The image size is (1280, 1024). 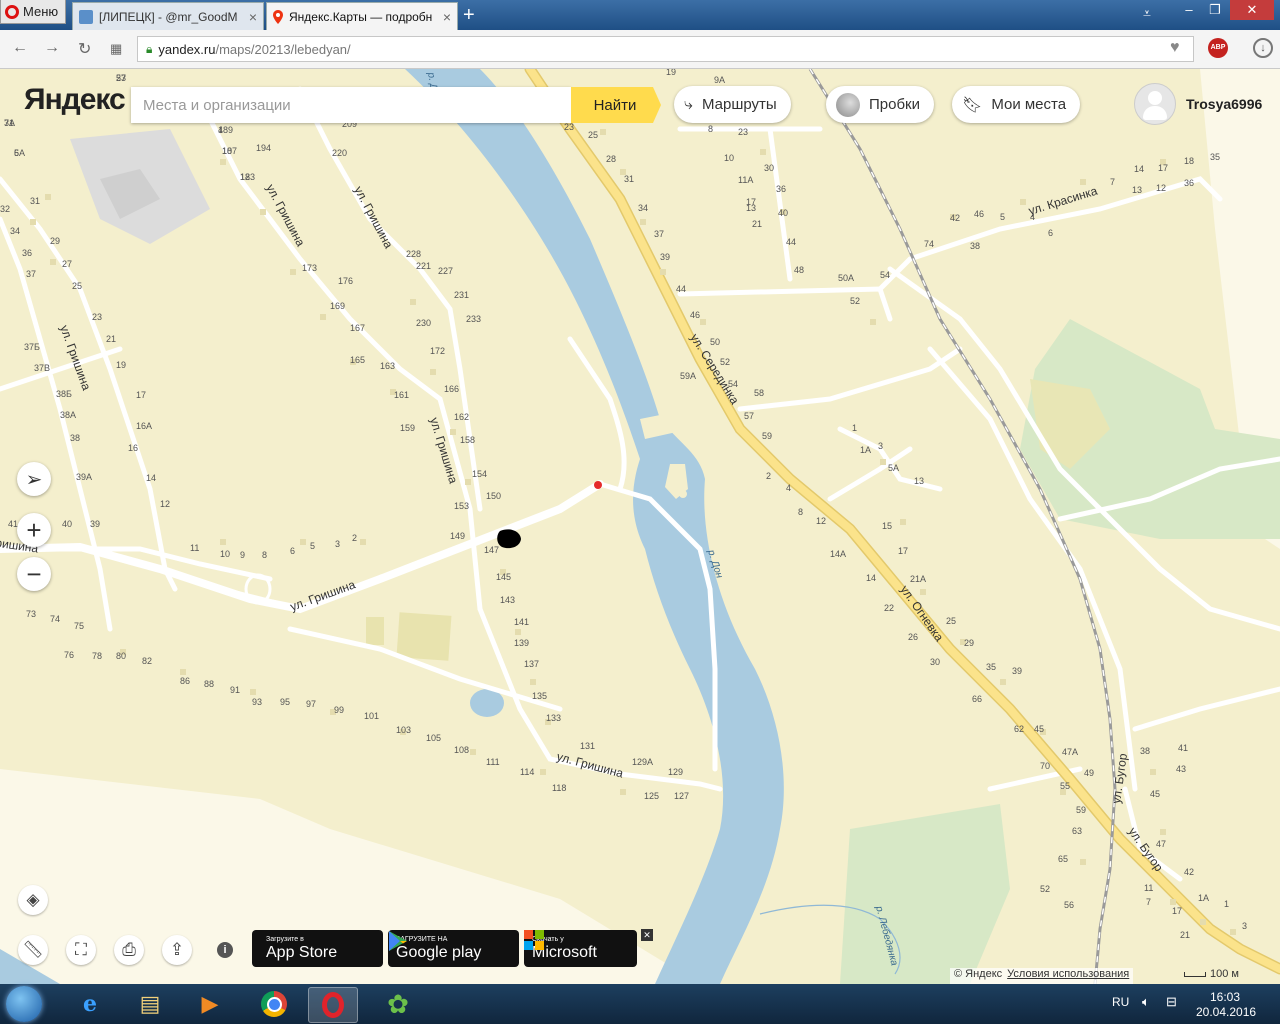 I want to click on google-play-badge: ЗАГРУЗИТЕ НА Google play, so click(x=453, y=948).